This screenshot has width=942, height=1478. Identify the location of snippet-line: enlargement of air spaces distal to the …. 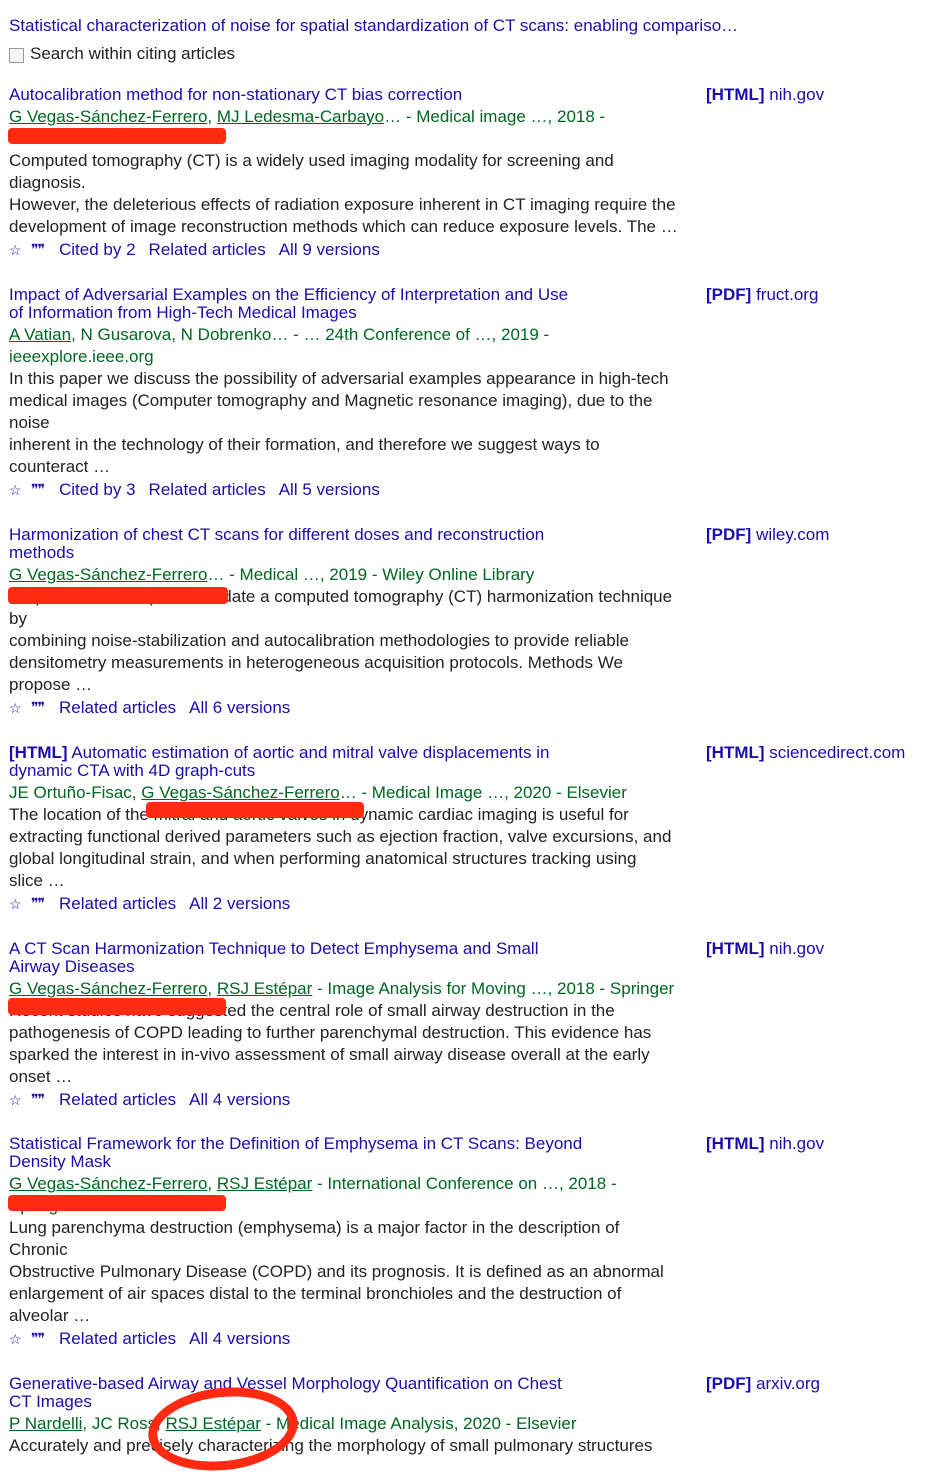
(315, 1293).